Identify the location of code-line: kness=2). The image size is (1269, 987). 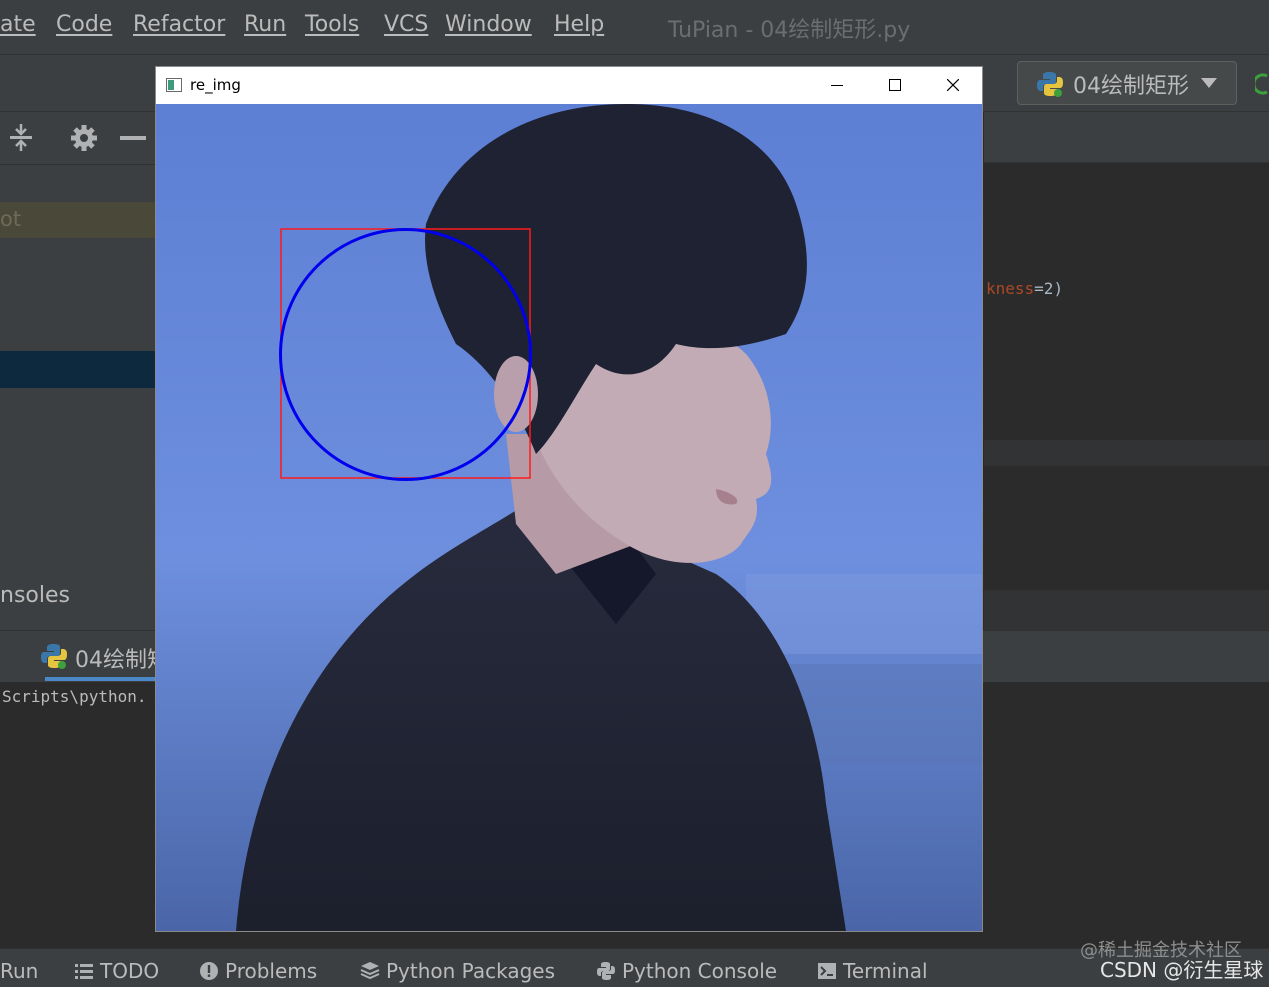
(1024, 288).